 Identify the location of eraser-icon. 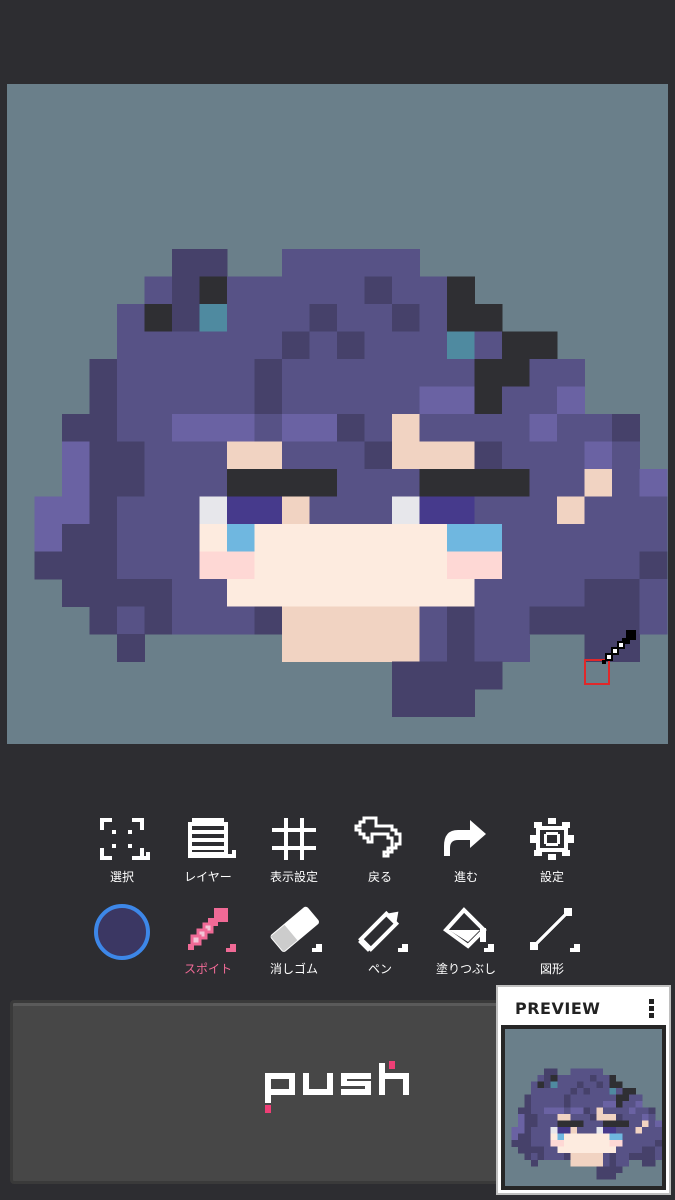
(296, 929).